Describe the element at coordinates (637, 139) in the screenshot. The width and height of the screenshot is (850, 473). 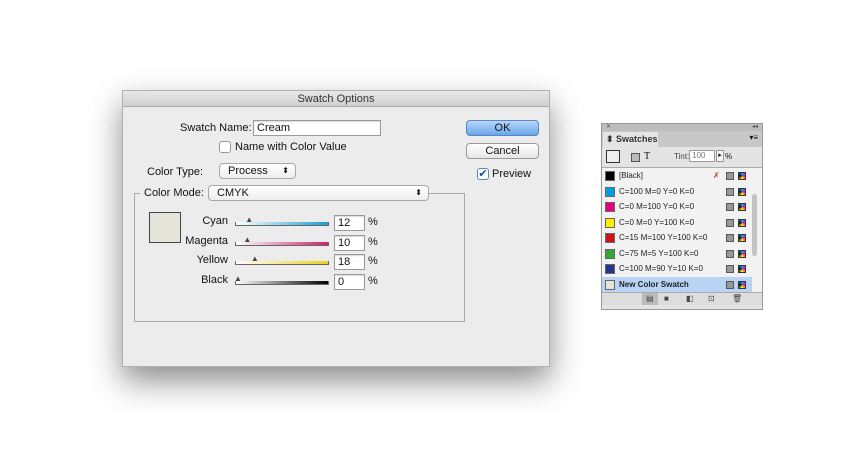
I see `tab-swatches-label: Swatches` at that location.